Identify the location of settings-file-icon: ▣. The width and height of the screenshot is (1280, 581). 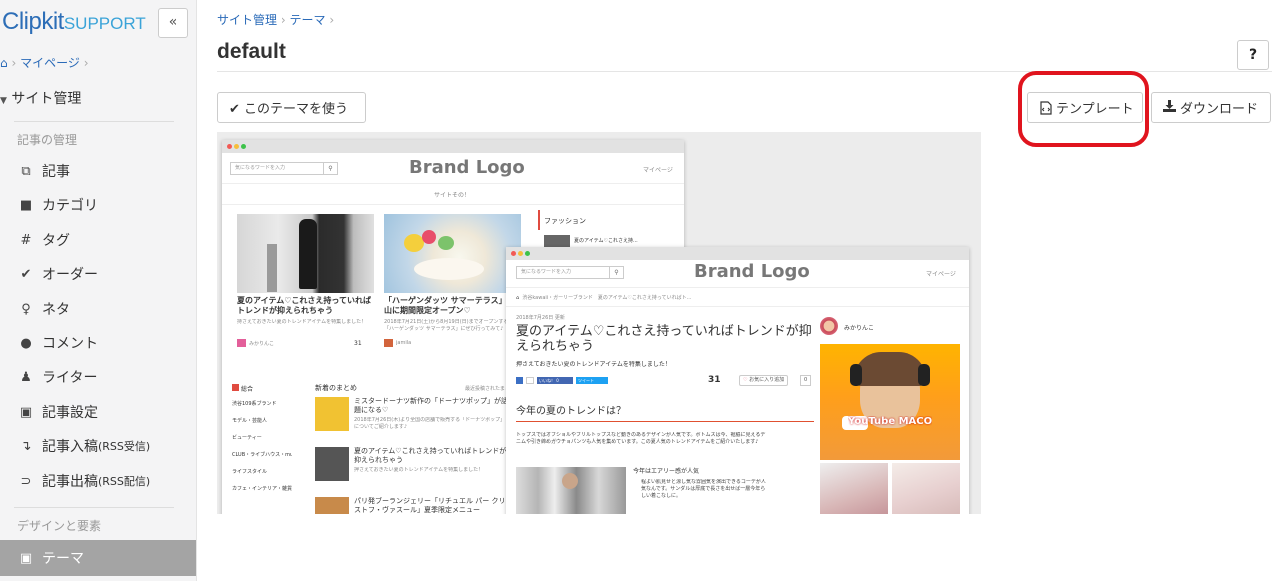
(26, 412).